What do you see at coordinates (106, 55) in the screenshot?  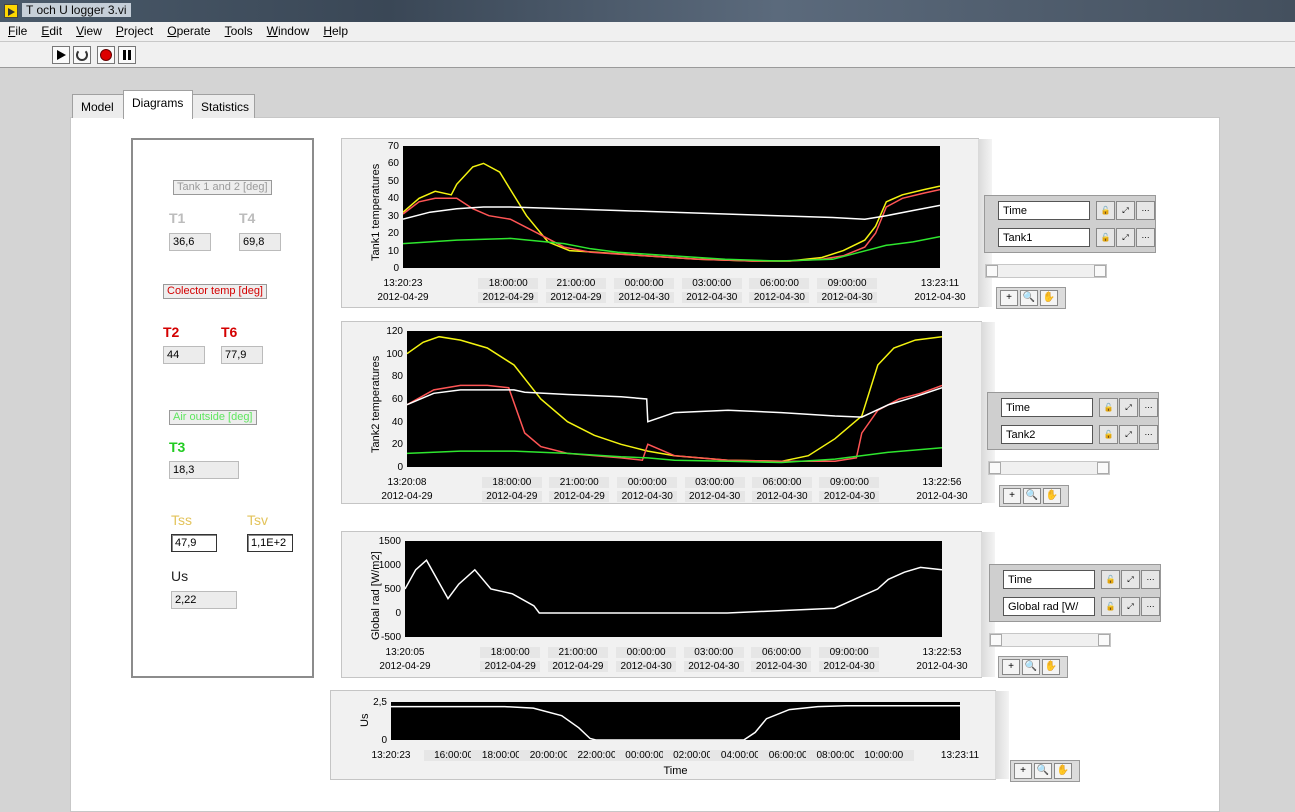 I see `abort-button` at bounding box center [106, 55].